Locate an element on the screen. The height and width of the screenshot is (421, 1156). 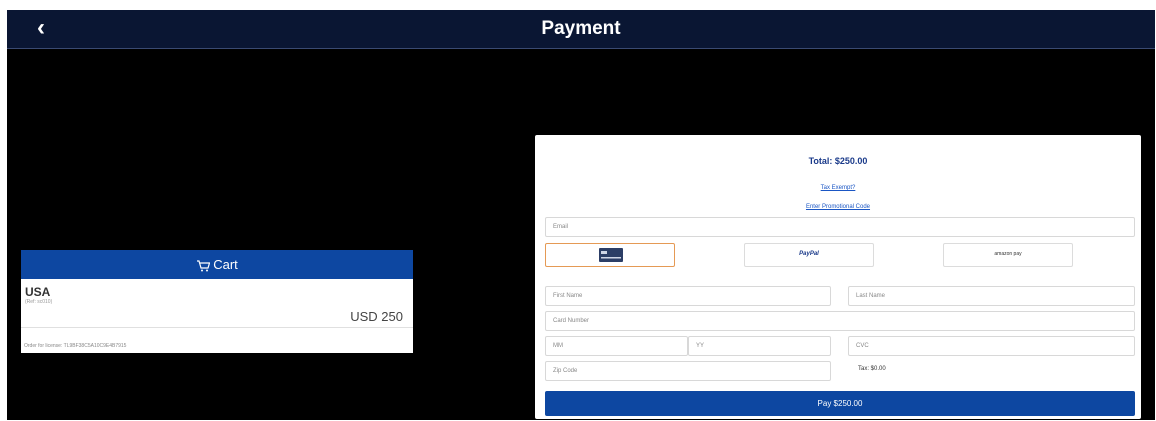
paypal-label: PayPal is located at coordinates (809, 254).